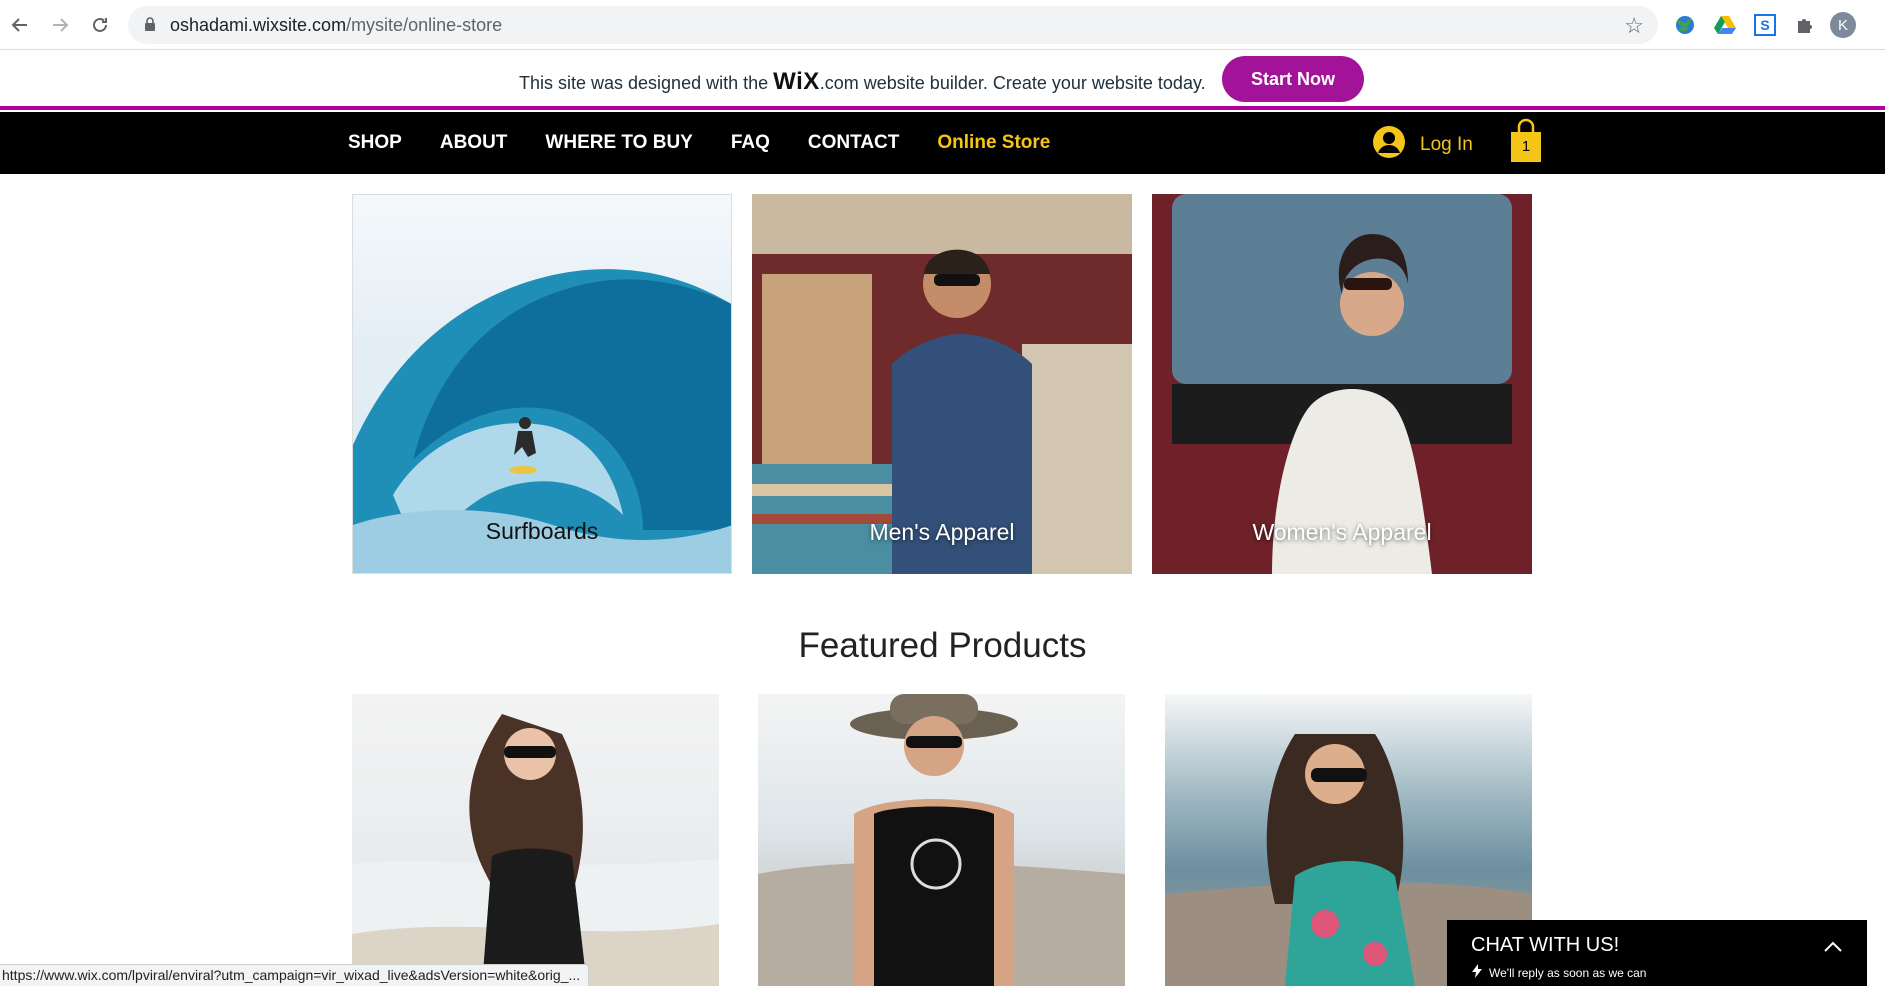 The image size is (1885, 986). What do you see at coordinates (618, 143) in the screenshot?
I see `menu-item-where-to-buy: WHERE TO BUY` at bounding box center [618, 143].